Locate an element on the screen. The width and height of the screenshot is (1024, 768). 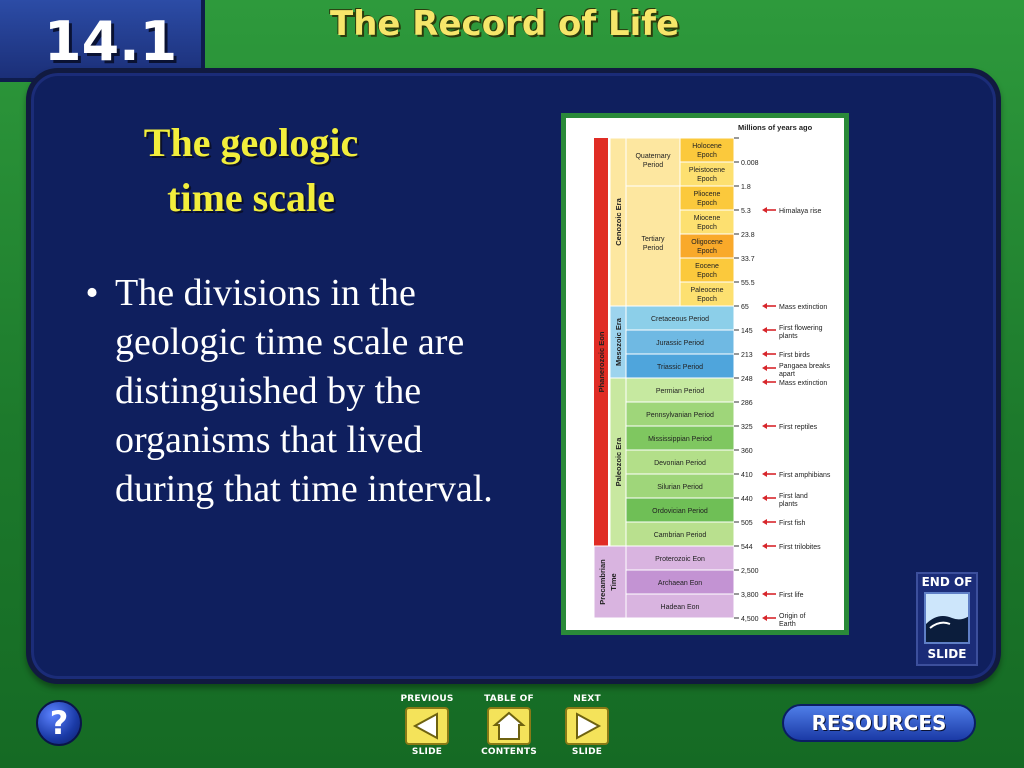
period-label: Devonian Period is located at coordinates (680, 463).